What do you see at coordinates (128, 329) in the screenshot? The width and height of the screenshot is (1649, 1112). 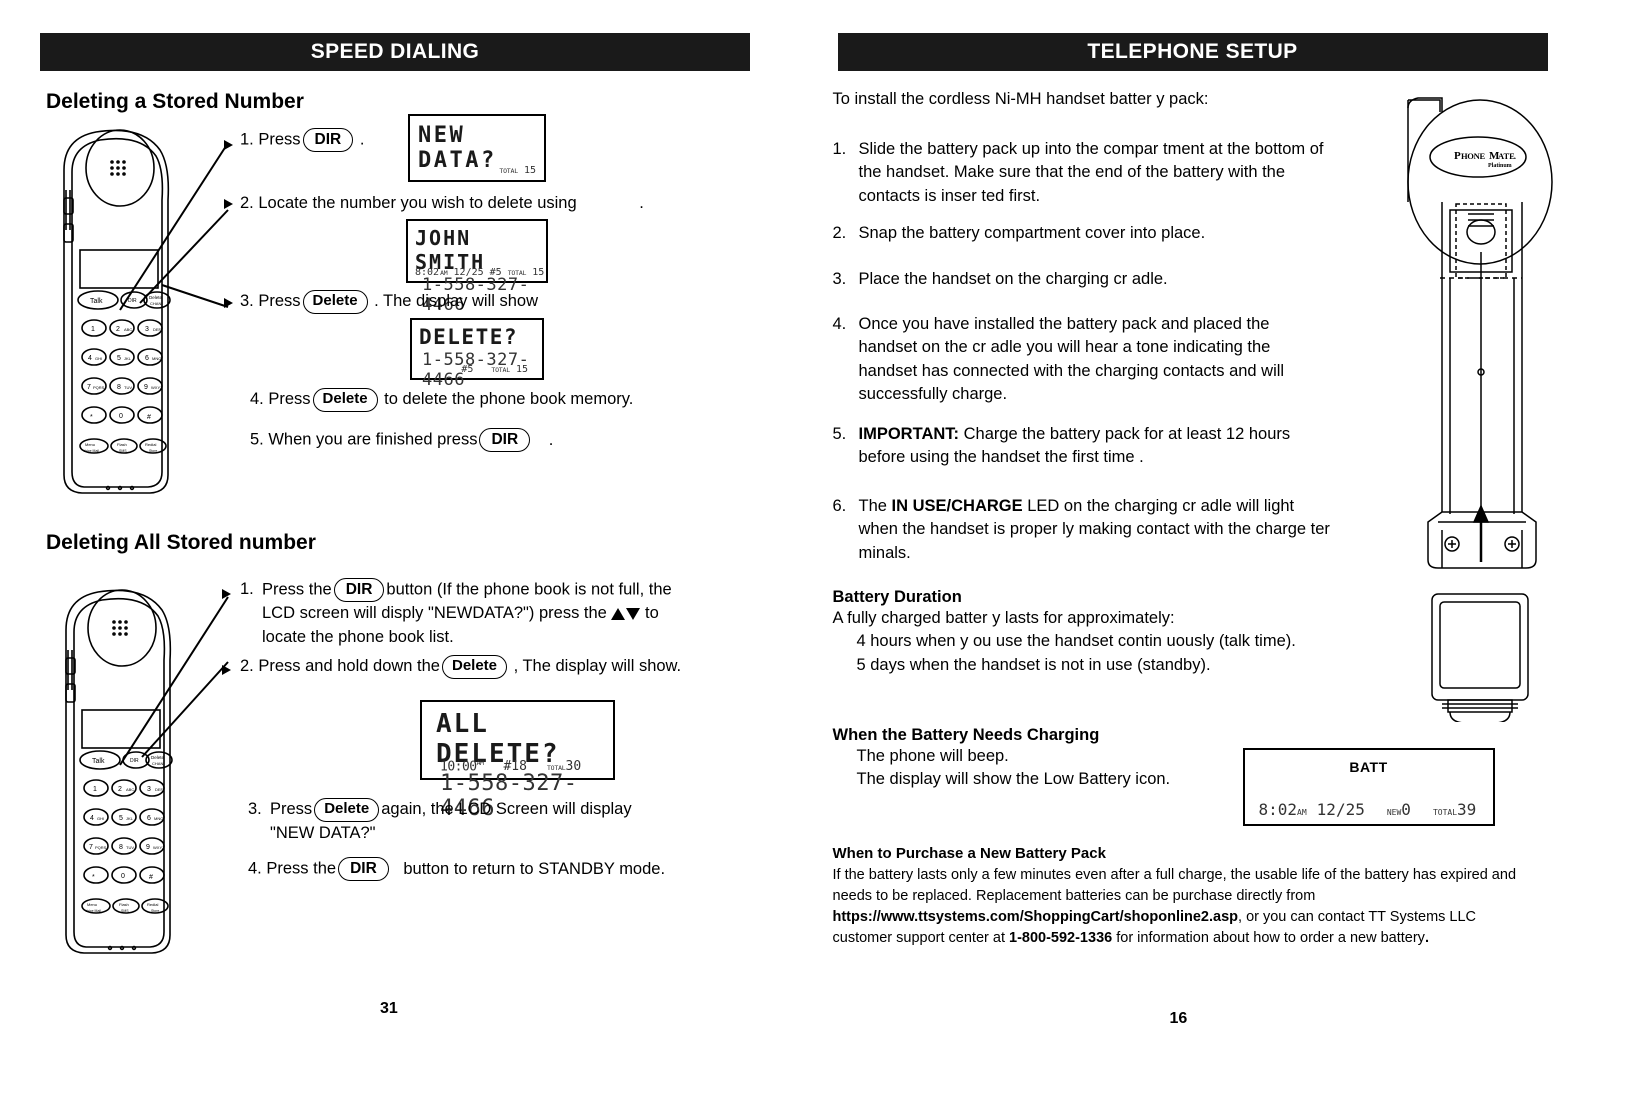 I see `svg-text: ABC` at bounding box center [128, 329].